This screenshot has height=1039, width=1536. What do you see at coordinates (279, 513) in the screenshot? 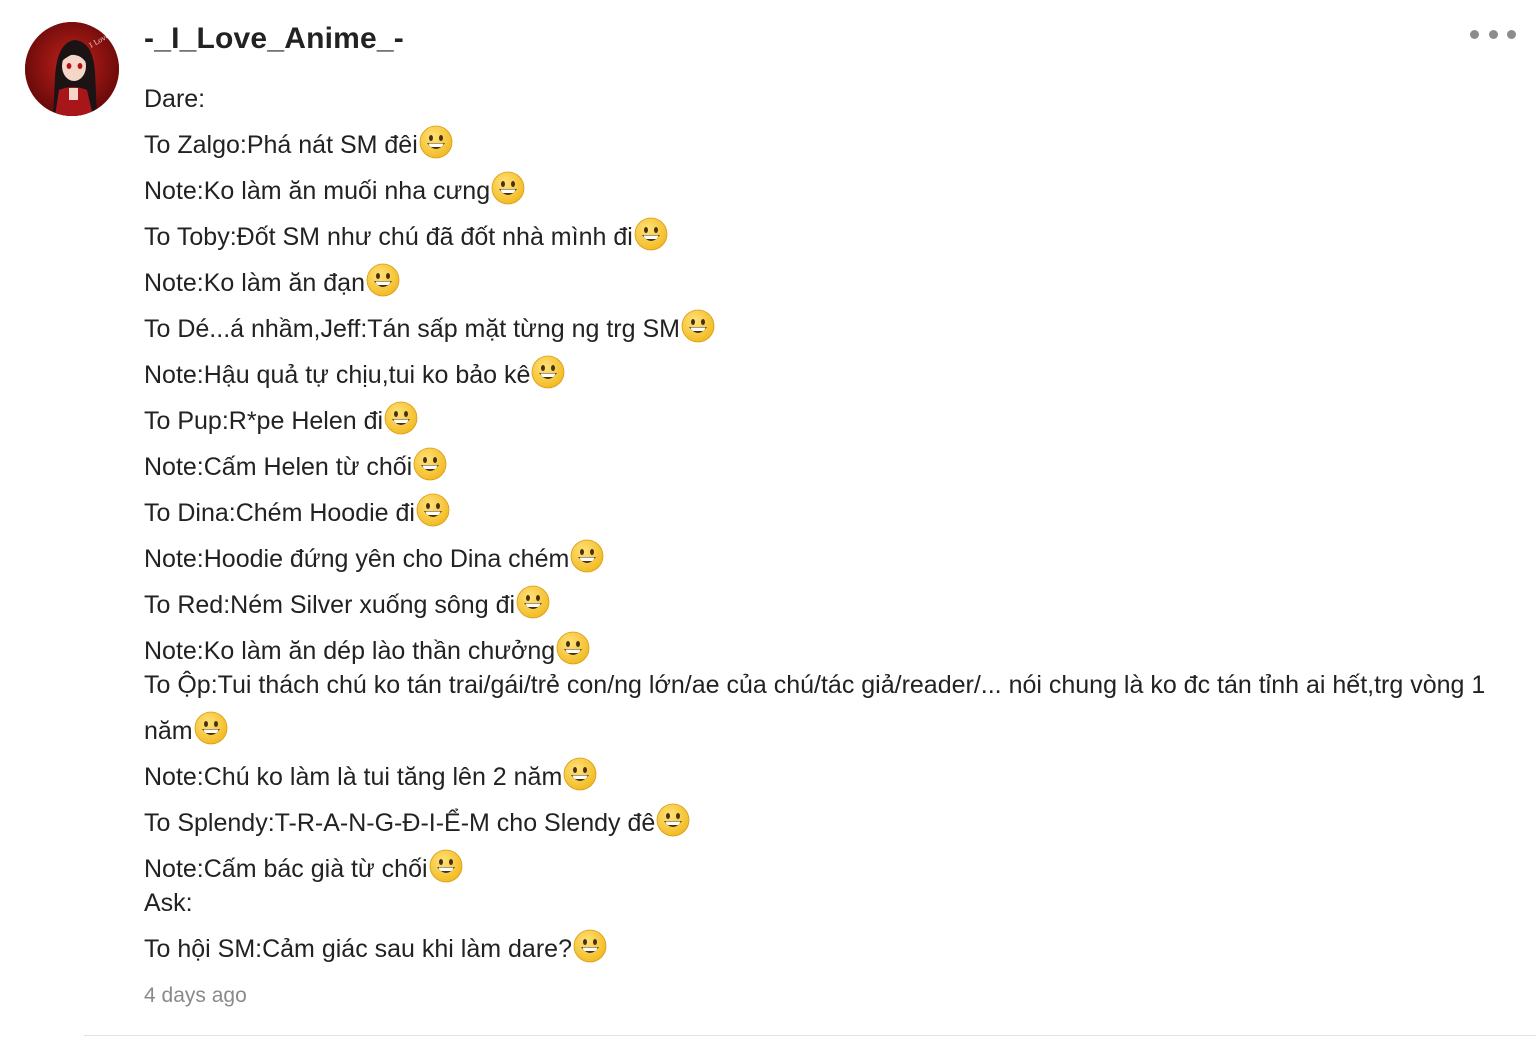
I see `comment-line-text: To Dina:Chém Hoodie đi` at bounding box center [279, 513].